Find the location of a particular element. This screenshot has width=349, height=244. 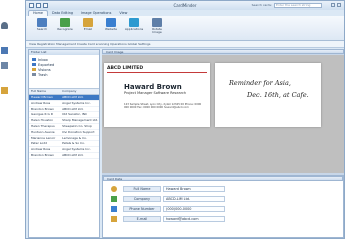

note-line-1: Reminder for Asia, is located at coordinates (260, 83).